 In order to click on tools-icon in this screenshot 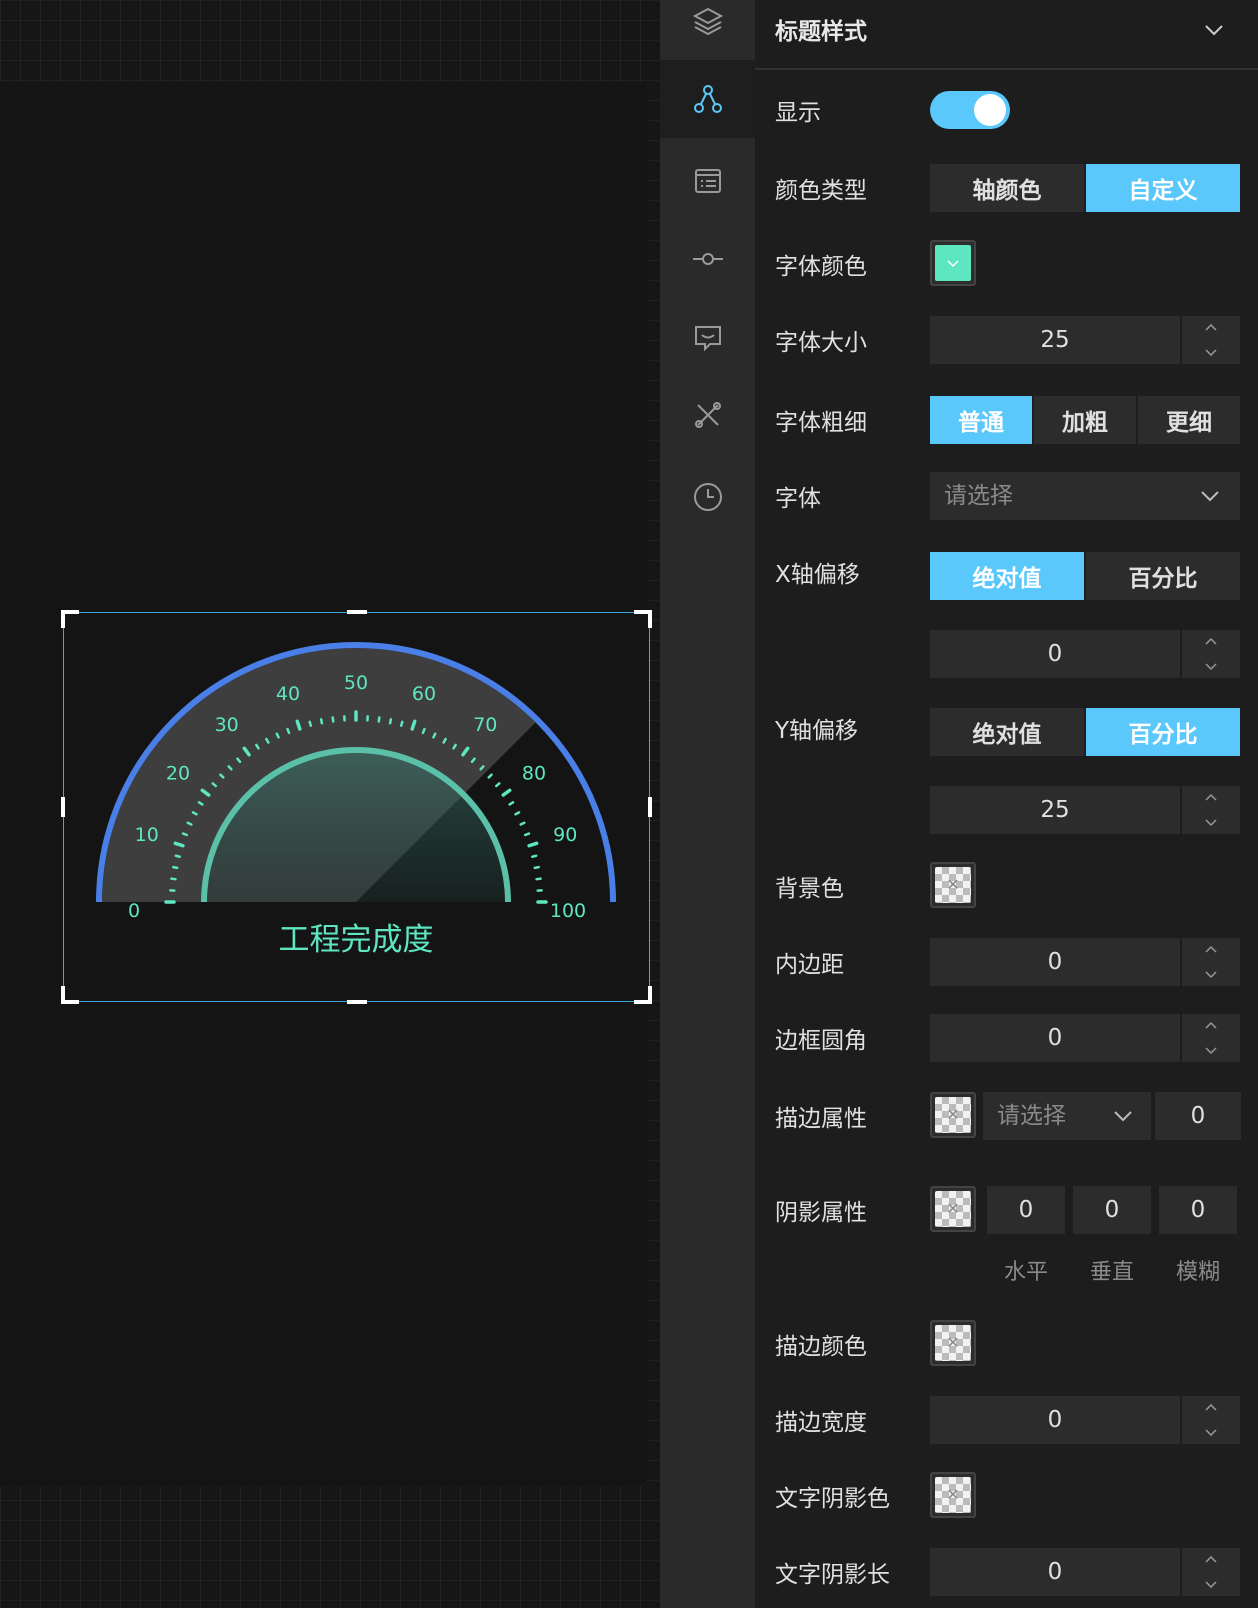, I will do `click(707, 415)`.